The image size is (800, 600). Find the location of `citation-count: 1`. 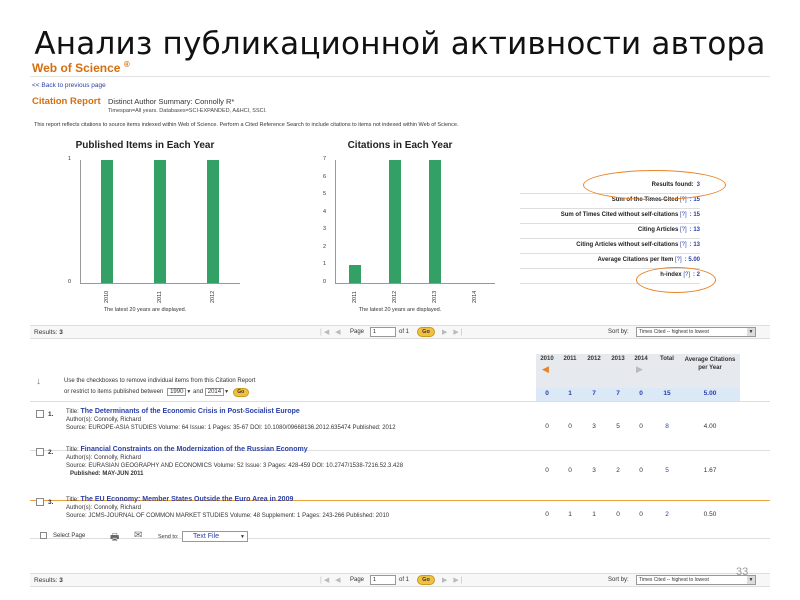

citation-count: 1 is located at coordinates (570, 514).